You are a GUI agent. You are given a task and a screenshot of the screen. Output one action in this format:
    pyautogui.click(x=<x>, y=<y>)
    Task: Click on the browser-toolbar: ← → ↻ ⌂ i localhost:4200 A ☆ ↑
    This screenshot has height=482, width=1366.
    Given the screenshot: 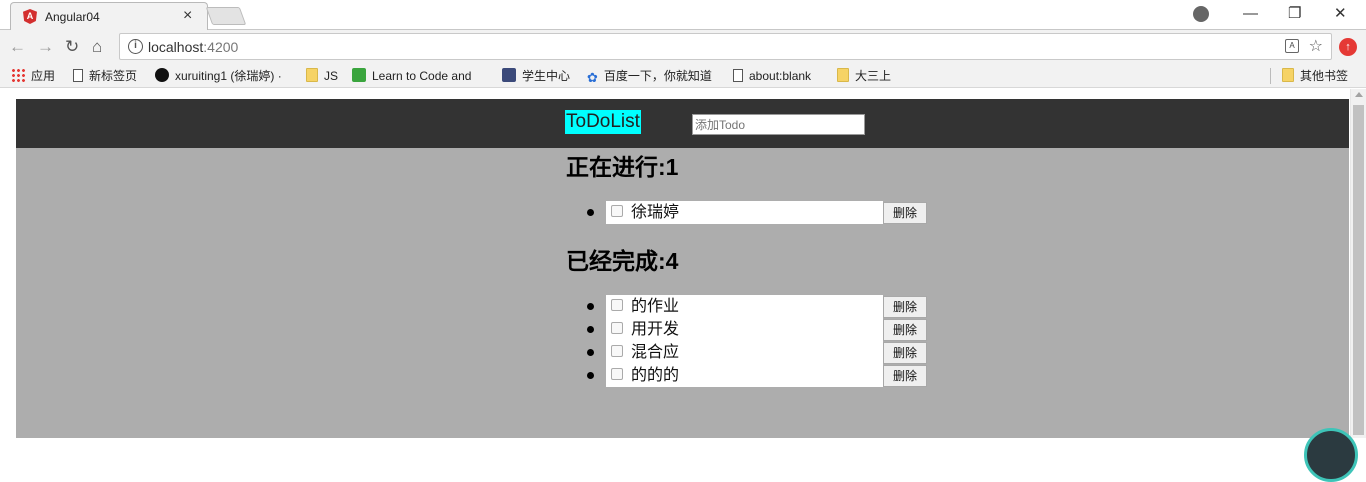 What is the action you would take?
    pyautogui.click(x=683, y=47)
    